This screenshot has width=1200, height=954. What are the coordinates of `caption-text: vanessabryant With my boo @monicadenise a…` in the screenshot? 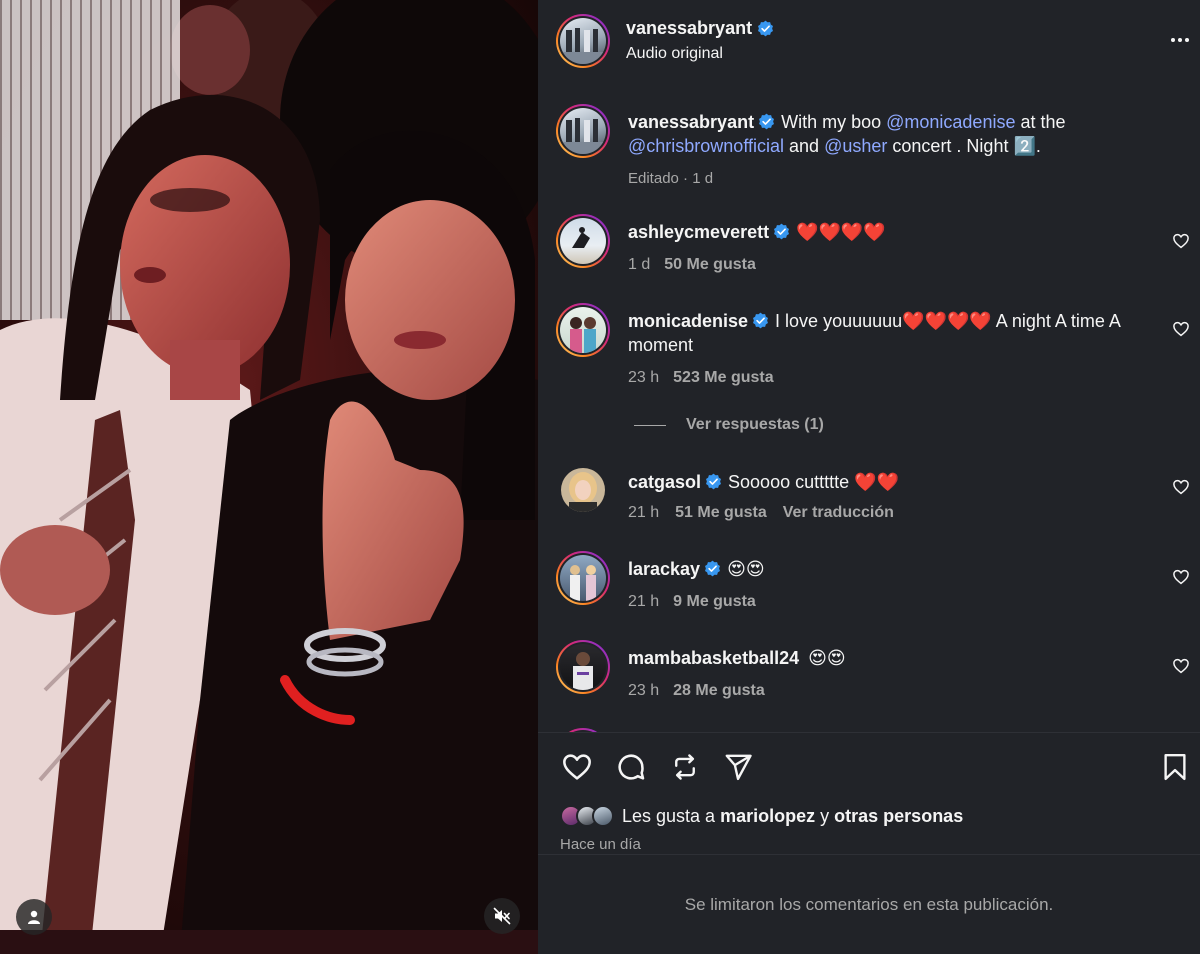 It's located at (847, 134).